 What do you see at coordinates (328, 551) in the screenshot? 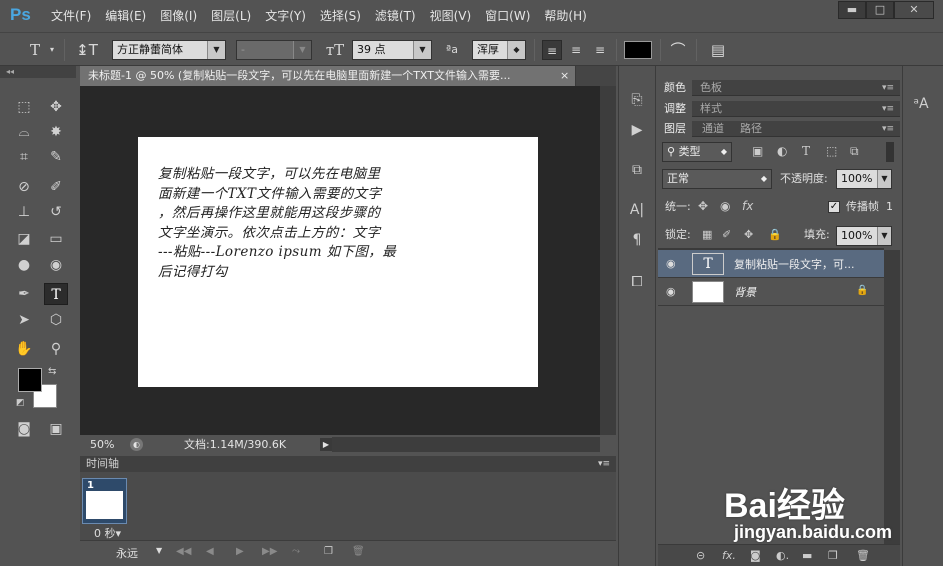
I see `new-frame-icon: ❐` at bounding box center [328, 551].